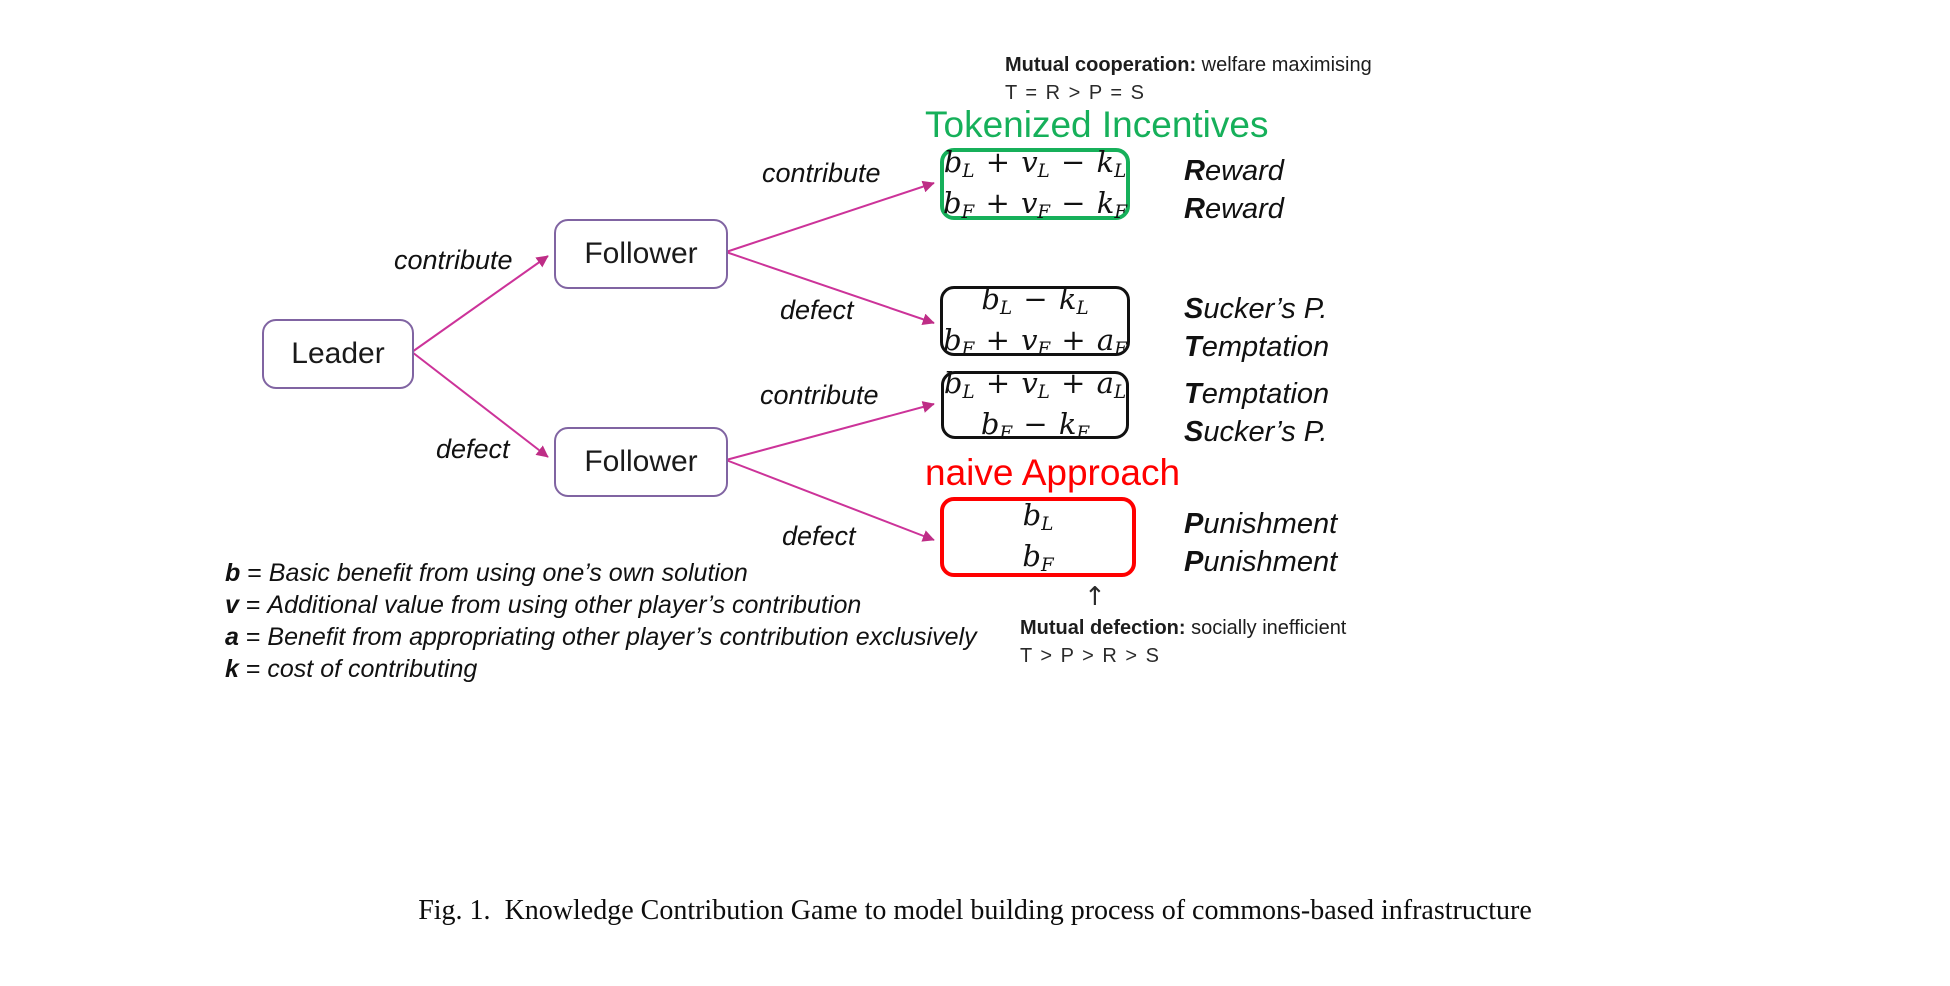  What do you see at coordinates (1035, 321) in the screenshot?
I see `payoff-box-sucker-temptation: bL − kL bF + vF + aF` at bounding box center [1035, 321].